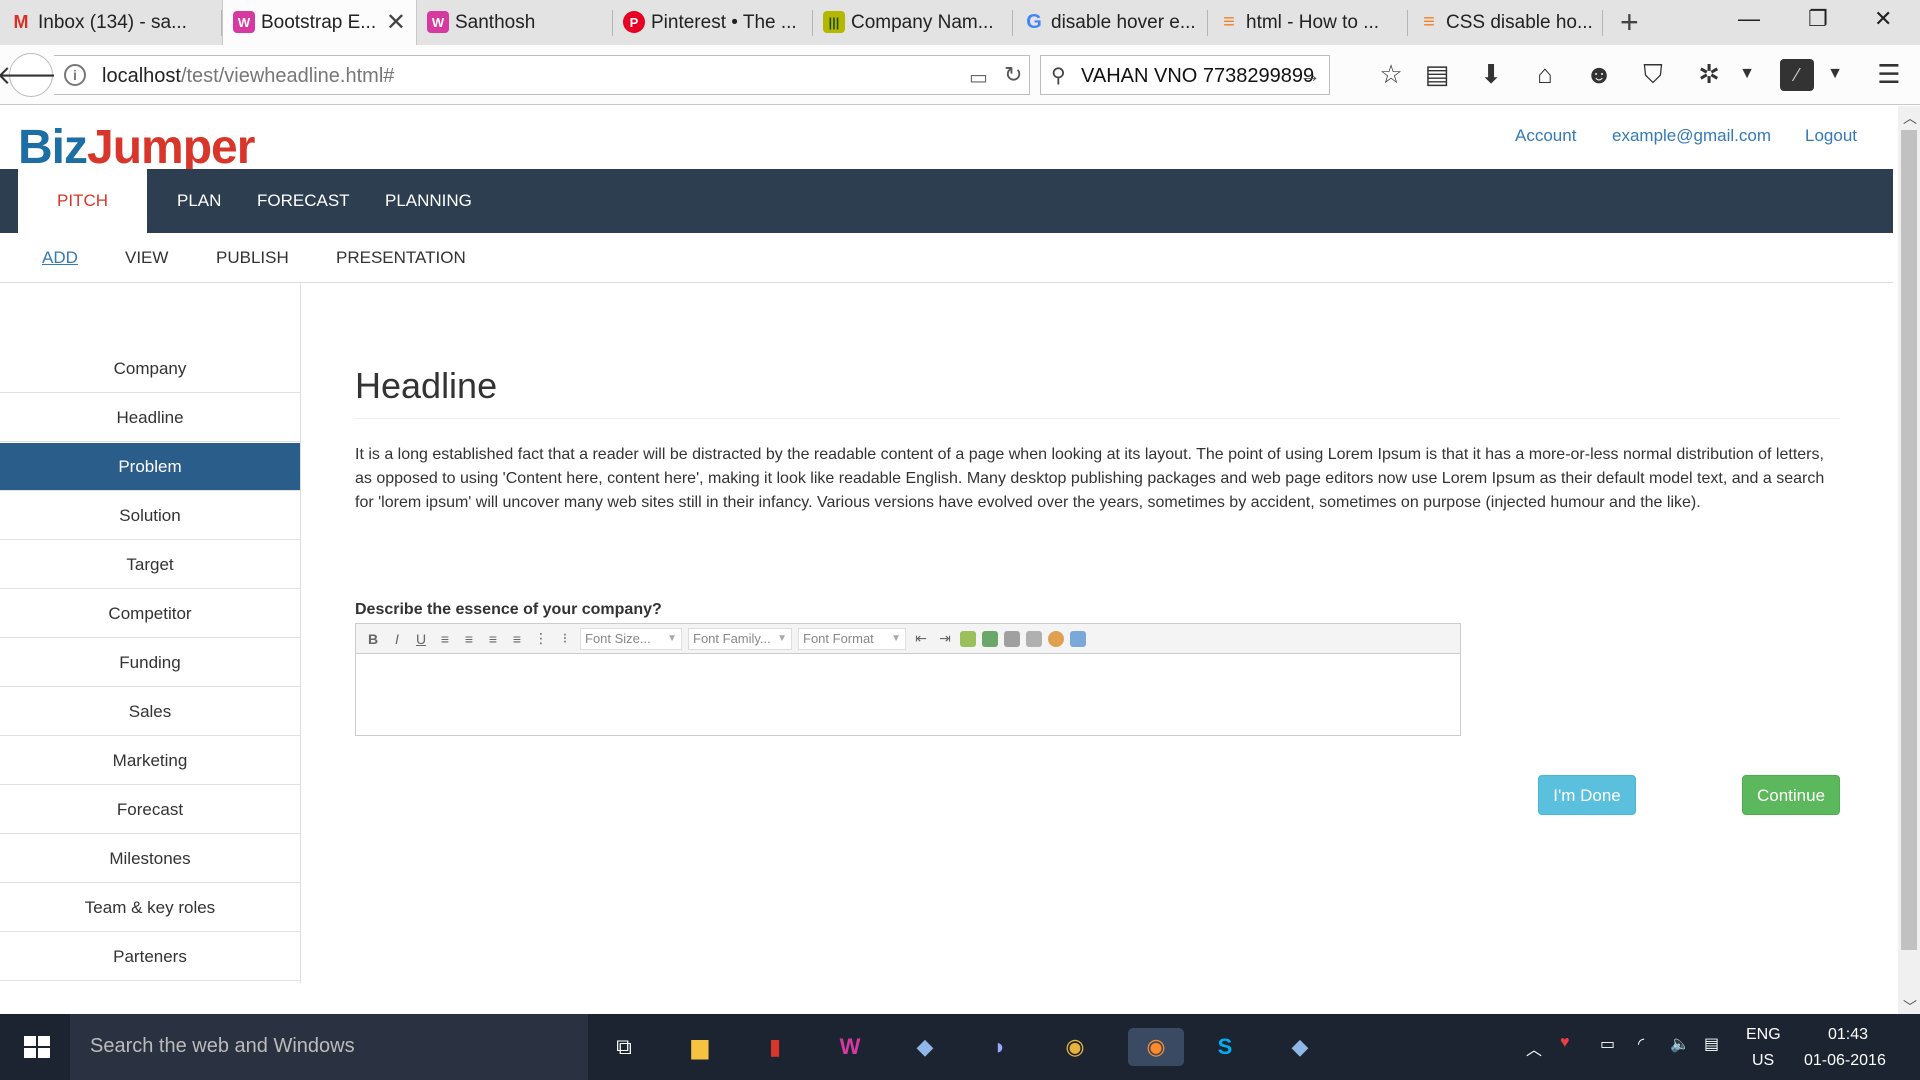 Image resolution: width=1920 pixels, height=1080 pixels. Describe the element at coordinates (1680, 1044) in the screenshot. I see `volume-icon: 🔈` at that location.